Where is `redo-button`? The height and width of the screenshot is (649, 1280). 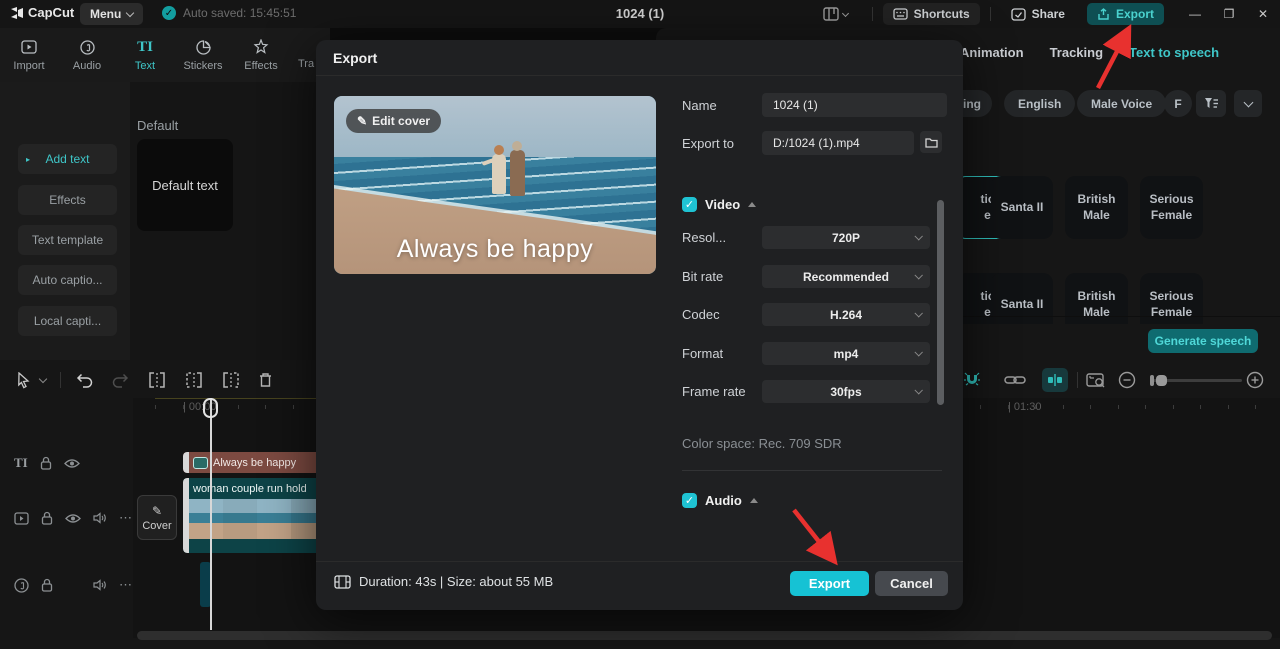 redo-button is located at coordinates (120, 380).